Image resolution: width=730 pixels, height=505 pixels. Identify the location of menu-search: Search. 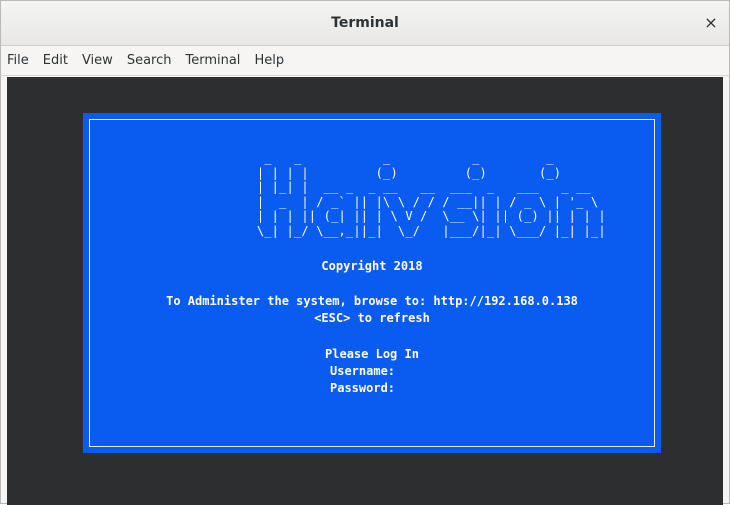
(149, 60).